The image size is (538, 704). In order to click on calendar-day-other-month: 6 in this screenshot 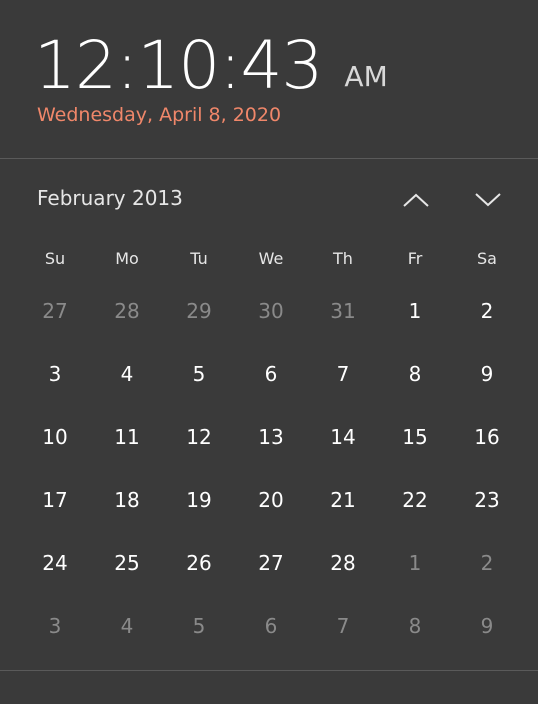, I will do `click(271, 626)`.